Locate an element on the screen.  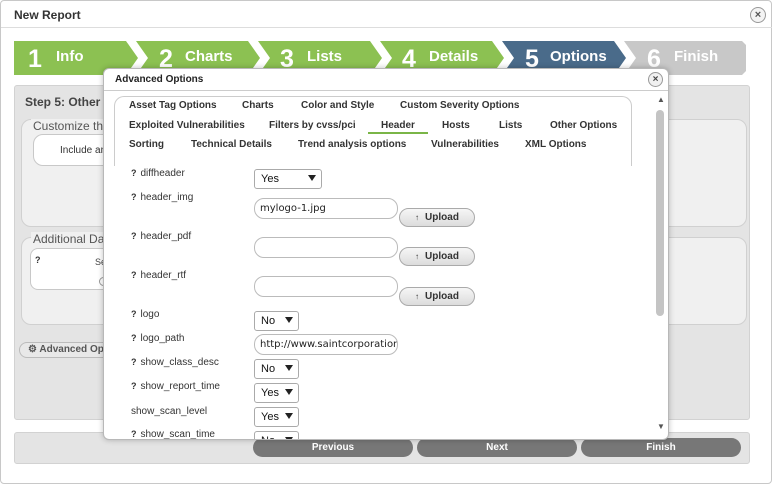
option-show-report-time: ? show_report_time is located at coordinates (175, 386).